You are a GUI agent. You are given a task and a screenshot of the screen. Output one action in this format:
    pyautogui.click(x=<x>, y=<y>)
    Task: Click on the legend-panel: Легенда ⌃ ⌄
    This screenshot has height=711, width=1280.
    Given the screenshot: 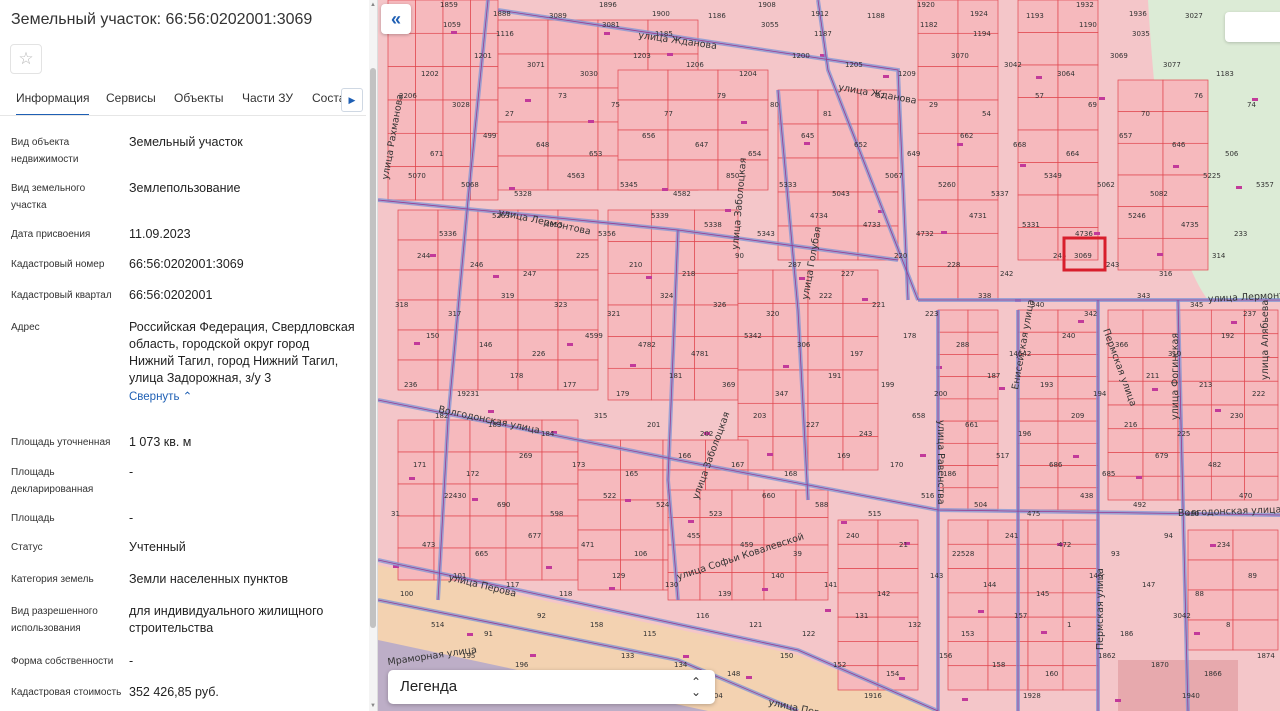 What is the action you would take?
    pyautogui.click(x=551, y=687)
    